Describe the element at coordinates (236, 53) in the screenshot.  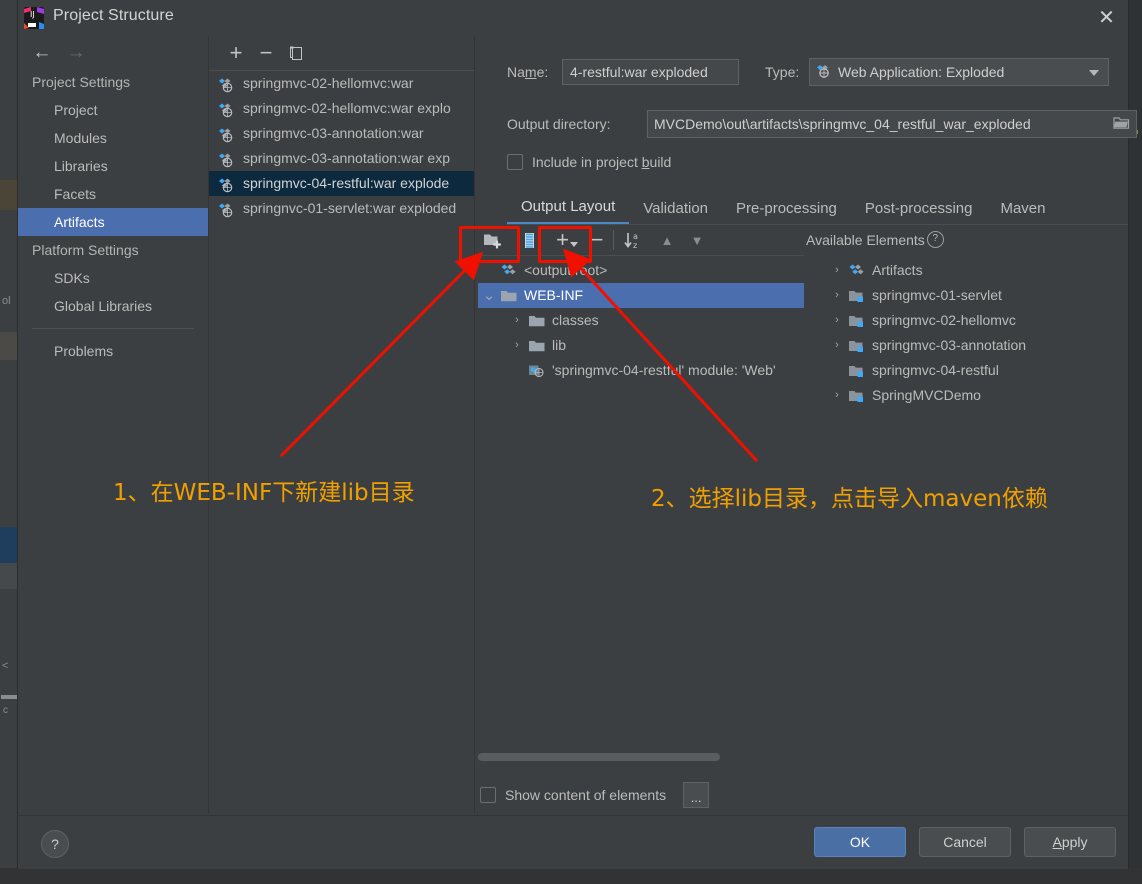
I see `add-artifact-button: +` at that location.